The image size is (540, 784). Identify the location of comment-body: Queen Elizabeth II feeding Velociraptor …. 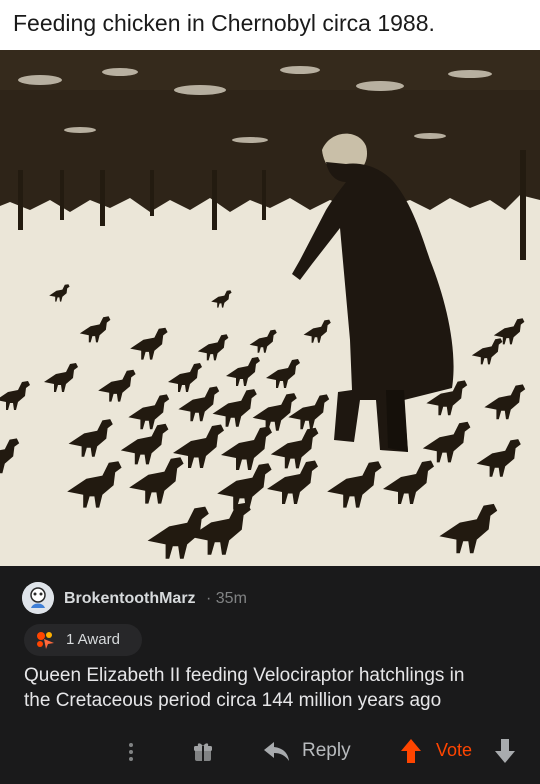
(274, 688).